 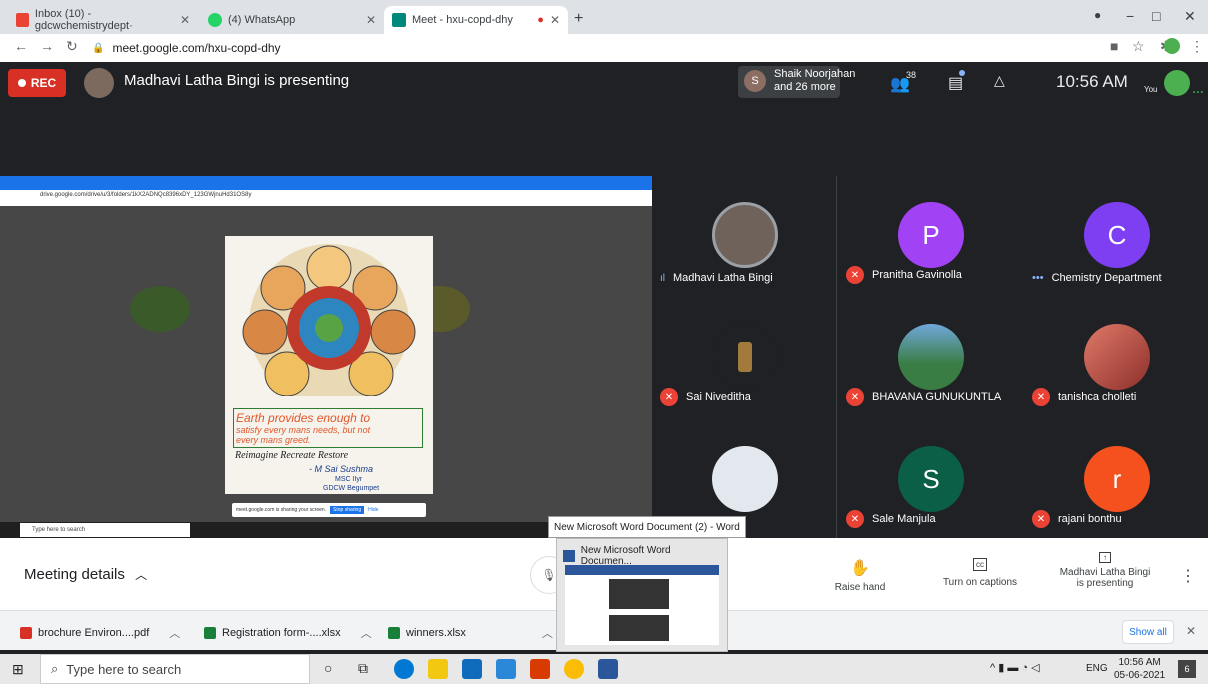 What do you see at coordinates (373, 510) in the screenshot?
I see `hide-button: Hide` at bounding box center [373, 510].